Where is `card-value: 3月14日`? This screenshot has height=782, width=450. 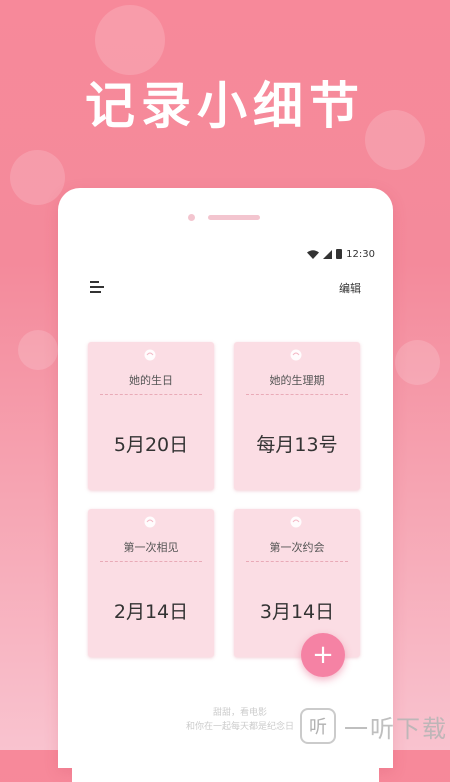 card-value: 3月14日 is located at coordinates (297, 612).